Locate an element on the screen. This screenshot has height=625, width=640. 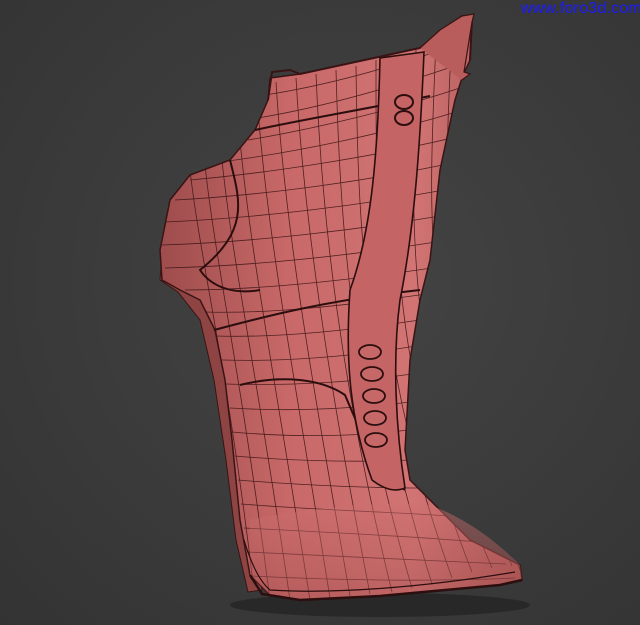
watermark-text: www.foro3d.com is located at coordinates (580, 8).